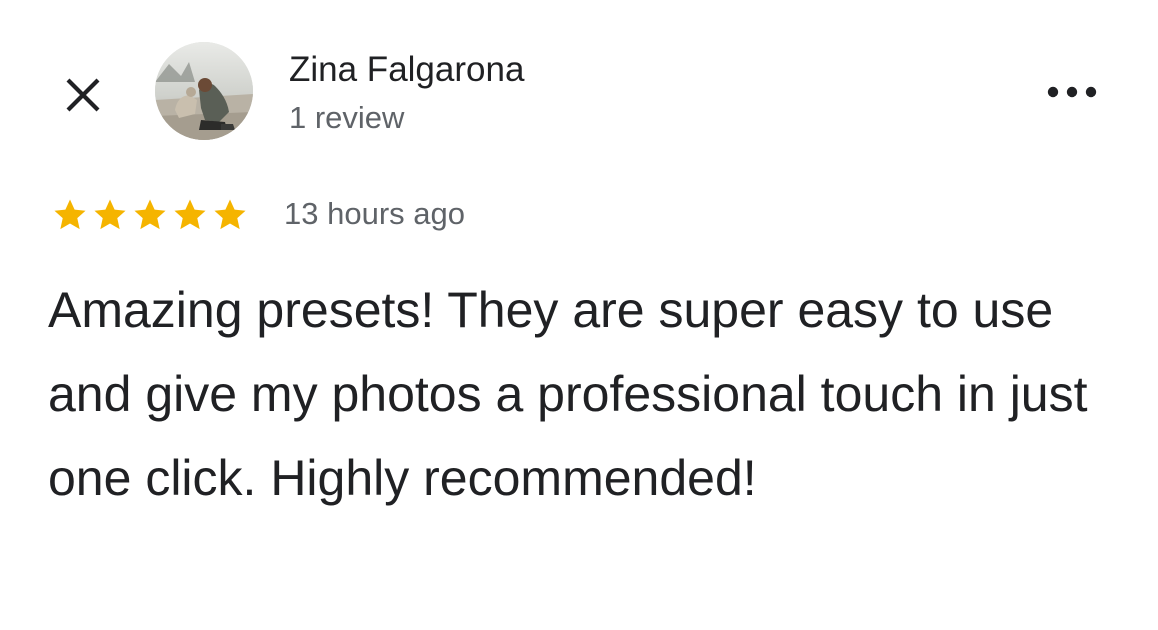  I want to click on avatar-photo, so click(204, 91).